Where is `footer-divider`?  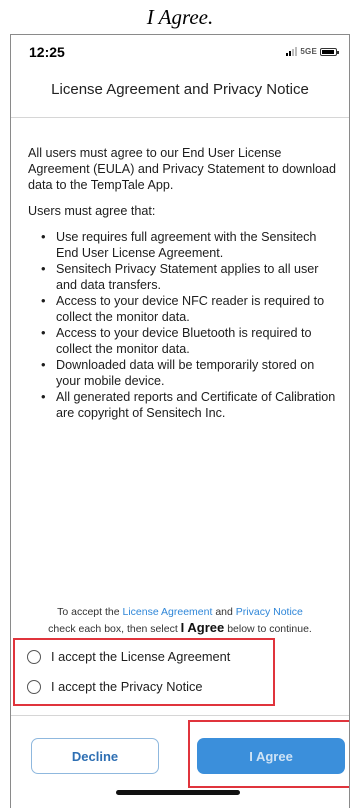 footer-divider is located at coordinates (180, 715).